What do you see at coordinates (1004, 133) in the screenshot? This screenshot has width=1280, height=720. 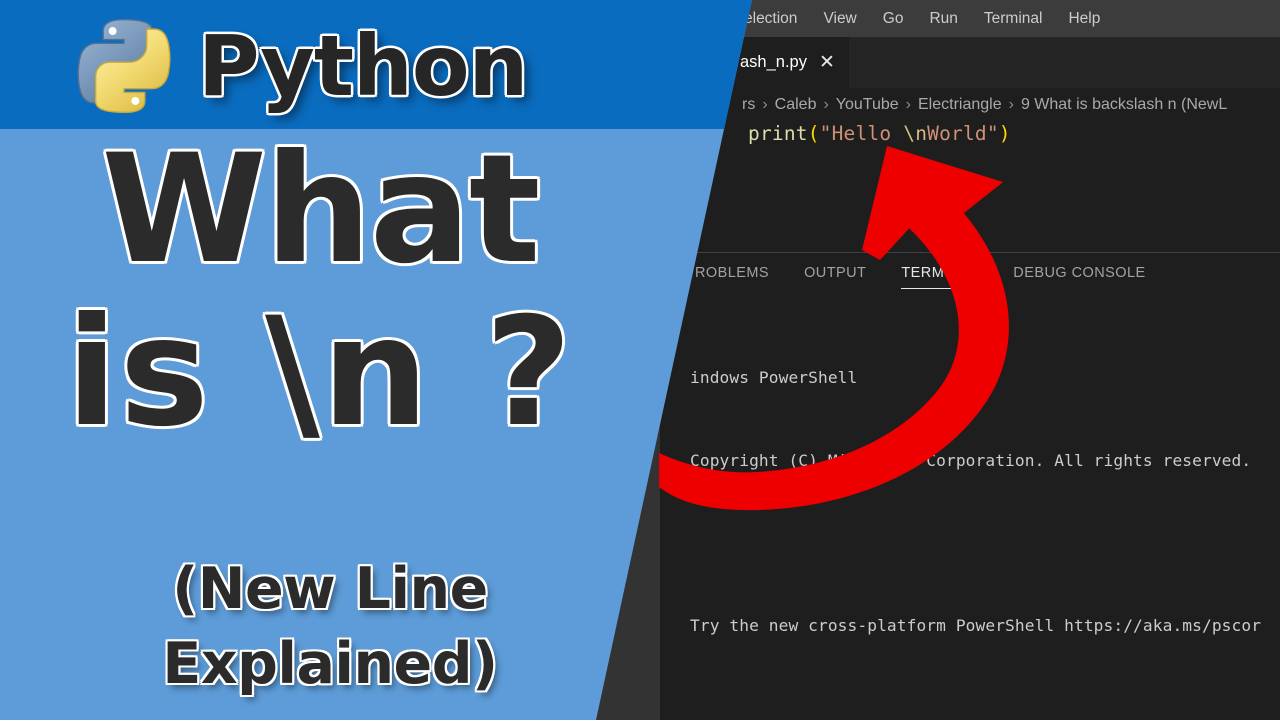 I see `code-token-close-paren: )` at bounding box center [1004, 133].